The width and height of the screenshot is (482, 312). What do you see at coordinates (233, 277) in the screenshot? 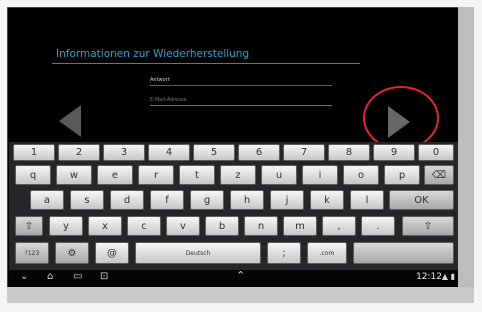
I see `system-status-bar: ⌄ ⌂ ▭ ⊡ ⌃ 12:12 ▲ ▮` at bounding box center [233, 277].